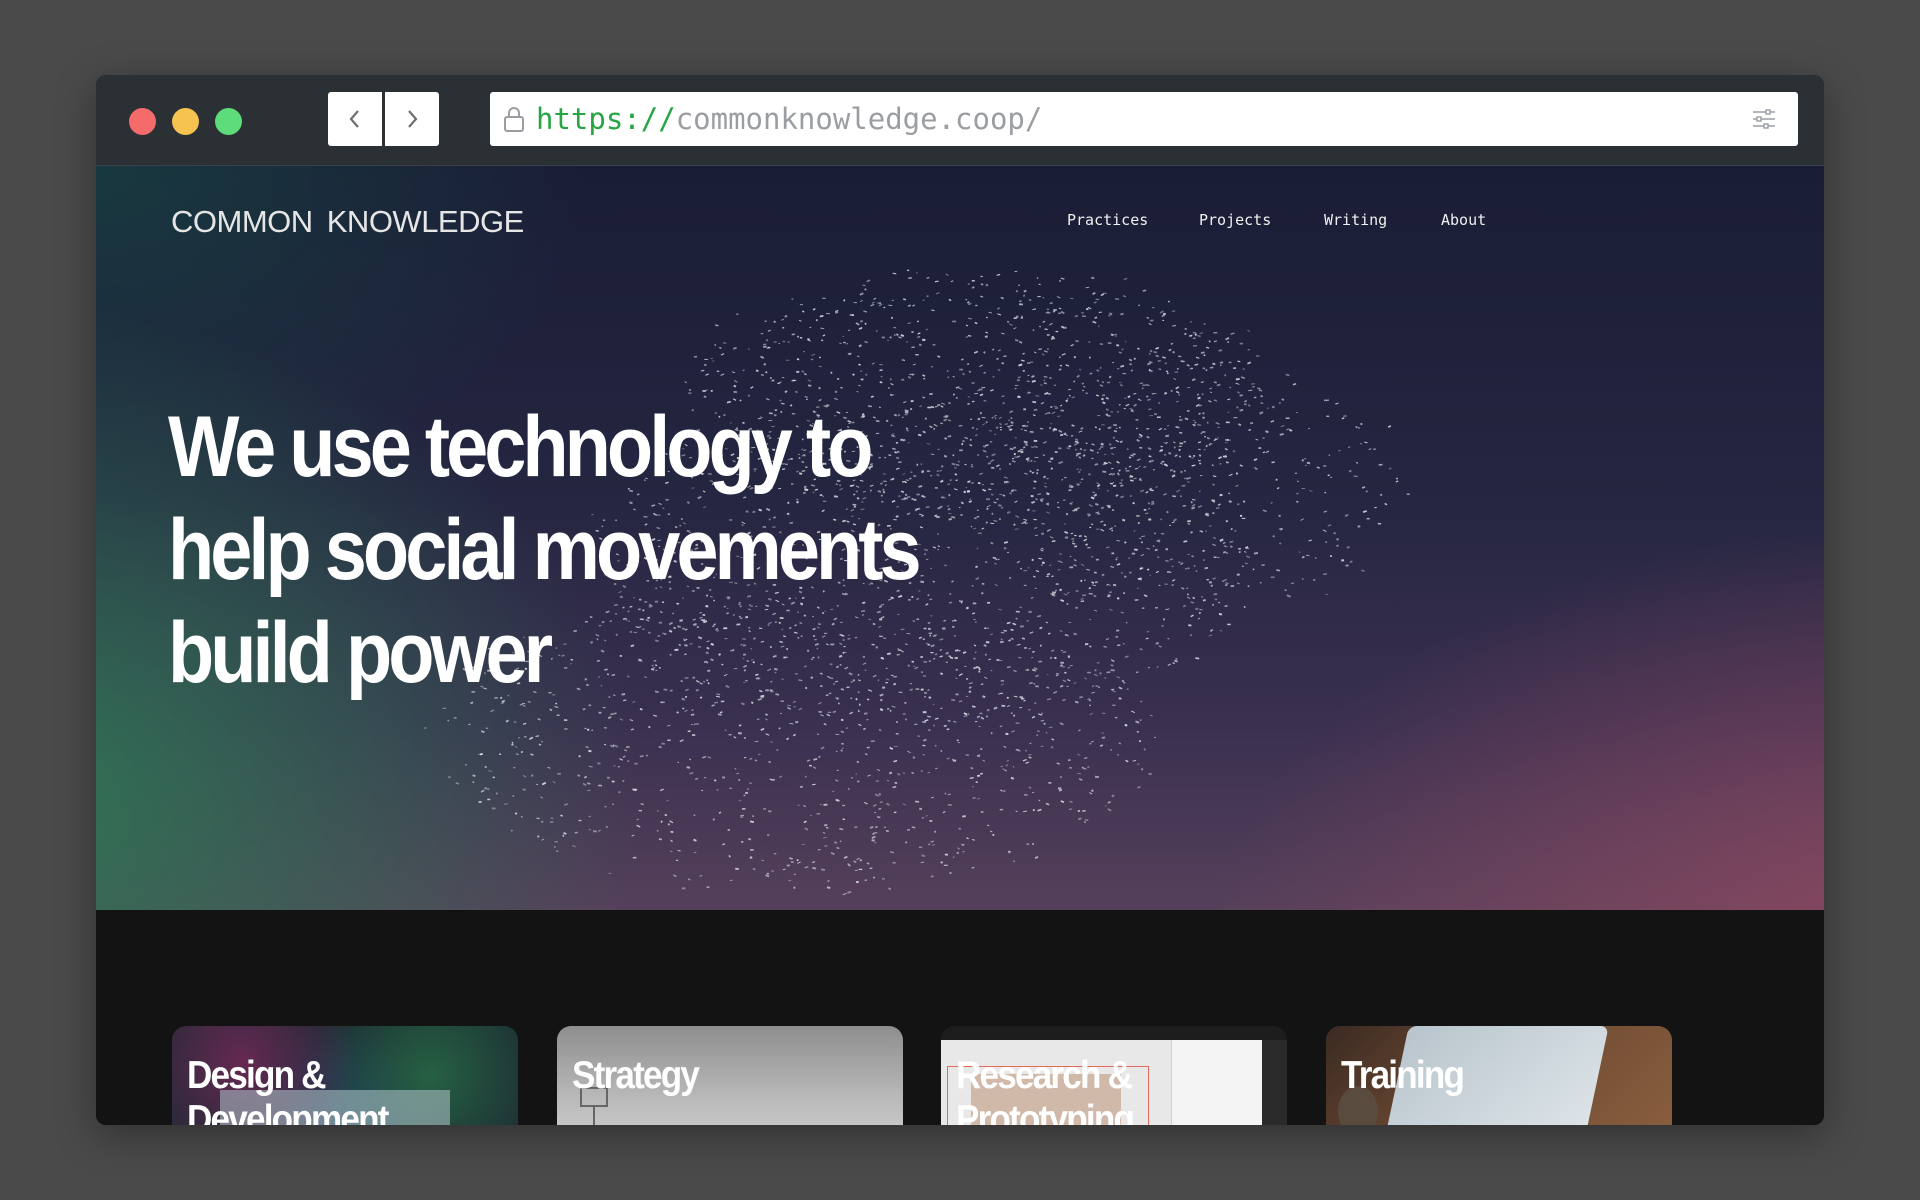  Describe the element at coordinates (730, 1075) in the screenshot. I see `service-card-strategy: Strategy` at that location.